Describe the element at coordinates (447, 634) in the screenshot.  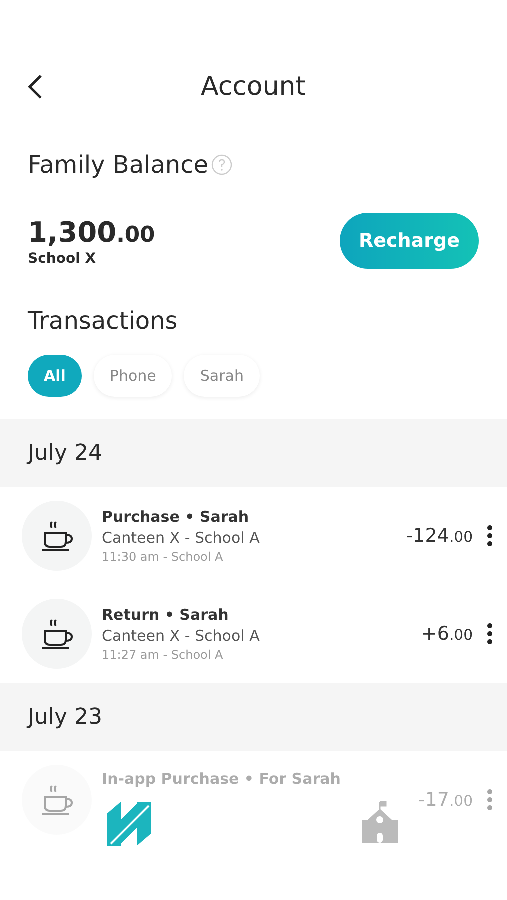
I see `transaction-amount: +6.00` at that location.